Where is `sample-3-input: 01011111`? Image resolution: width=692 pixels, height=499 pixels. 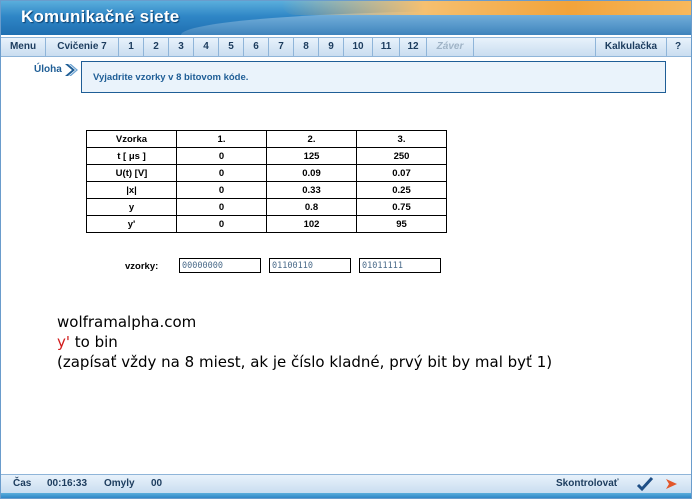
sample-3-input: 01011111 is located at coordinates (400, 265).